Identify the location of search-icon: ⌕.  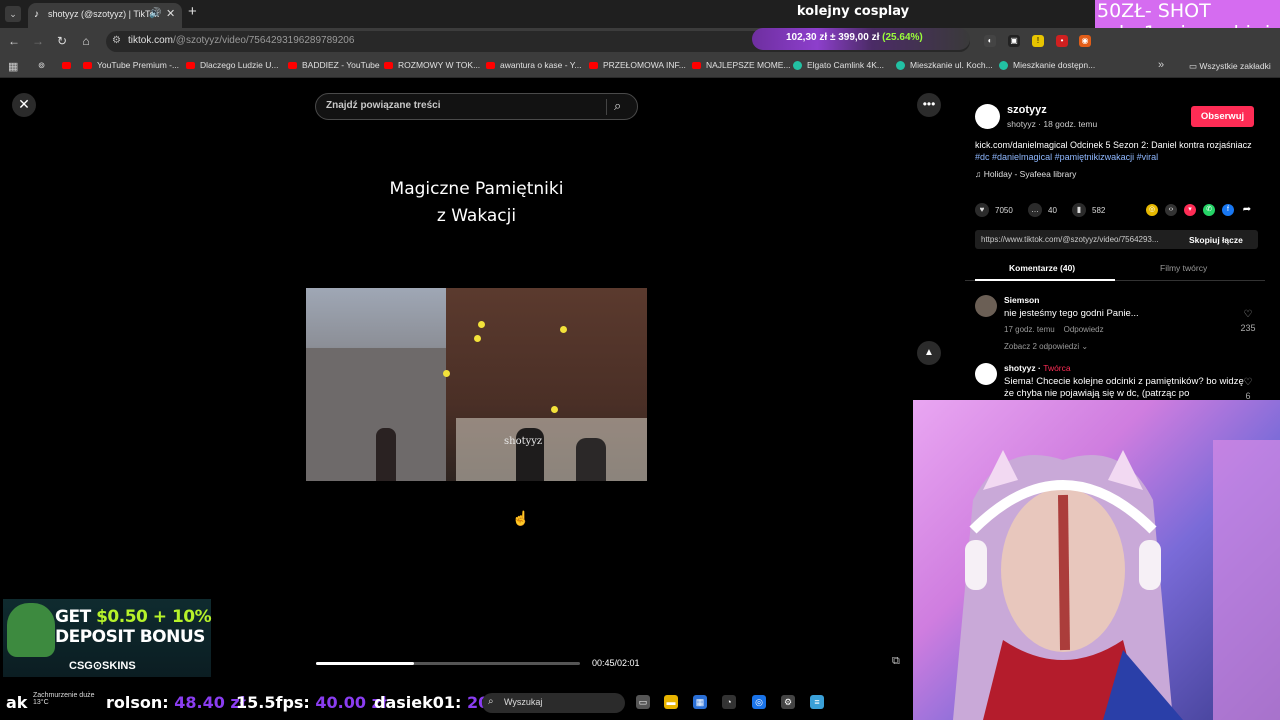
(617, 106).